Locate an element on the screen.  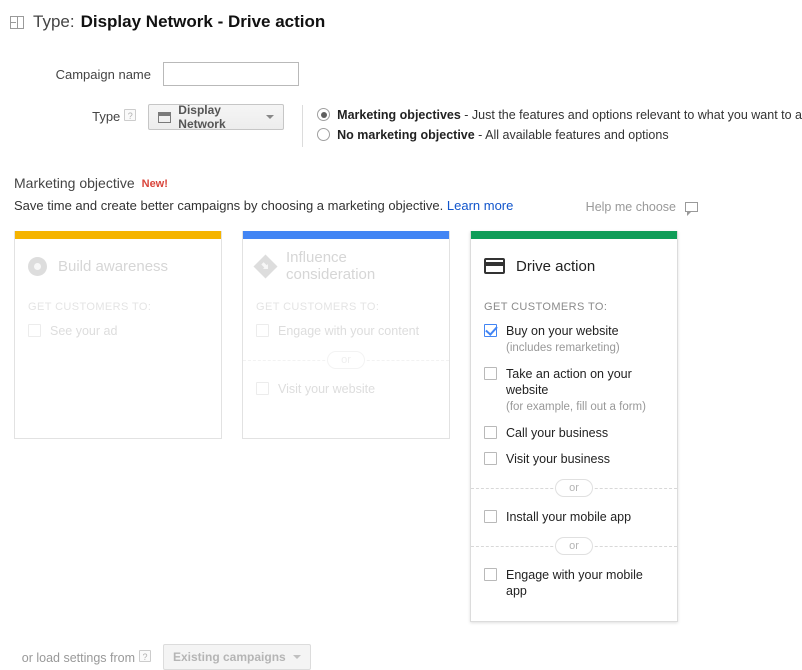
type-label: Type? is located at coordinates (74, 117).